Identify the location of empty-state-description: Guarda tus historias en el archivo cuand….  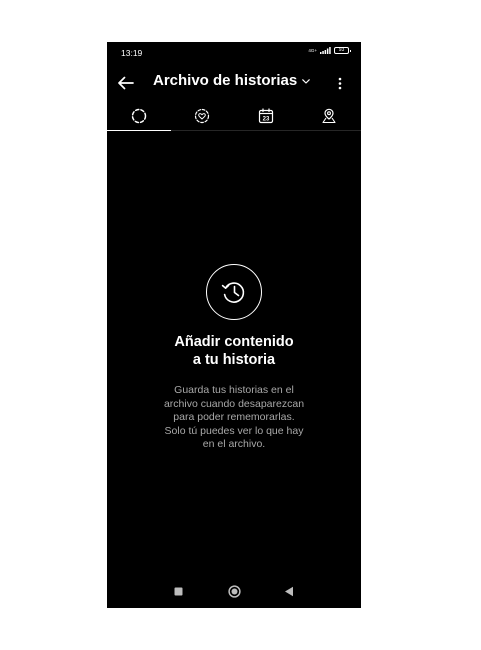
(234, 418).